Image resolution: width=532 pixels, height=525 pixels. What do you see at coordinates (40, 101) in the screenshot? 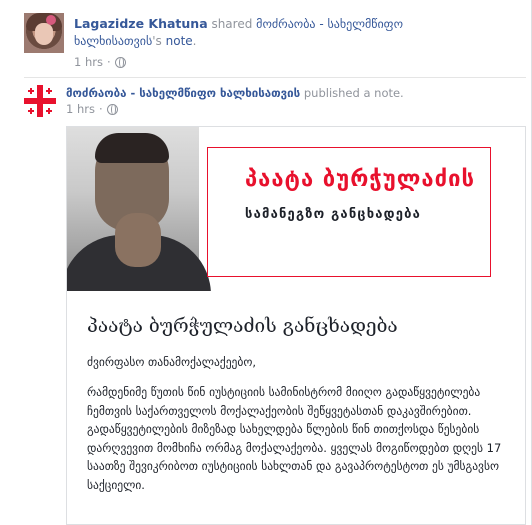
I see `georgian-flag-icon` at bounding box center [40, 101].